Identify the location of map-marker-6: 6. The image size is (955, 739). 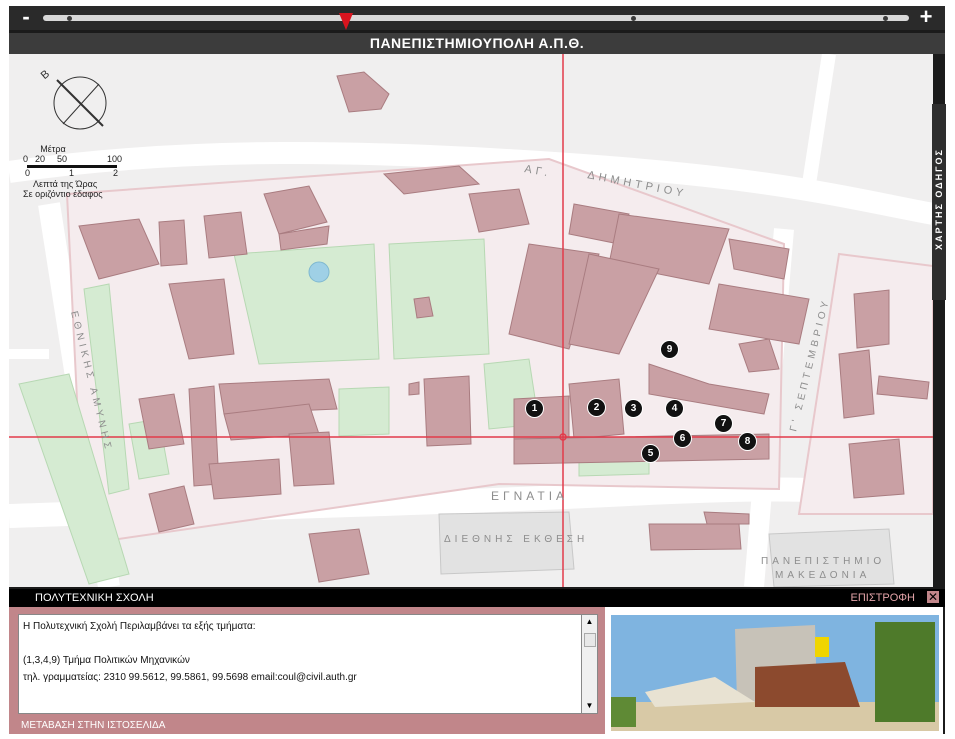
(682, 438).